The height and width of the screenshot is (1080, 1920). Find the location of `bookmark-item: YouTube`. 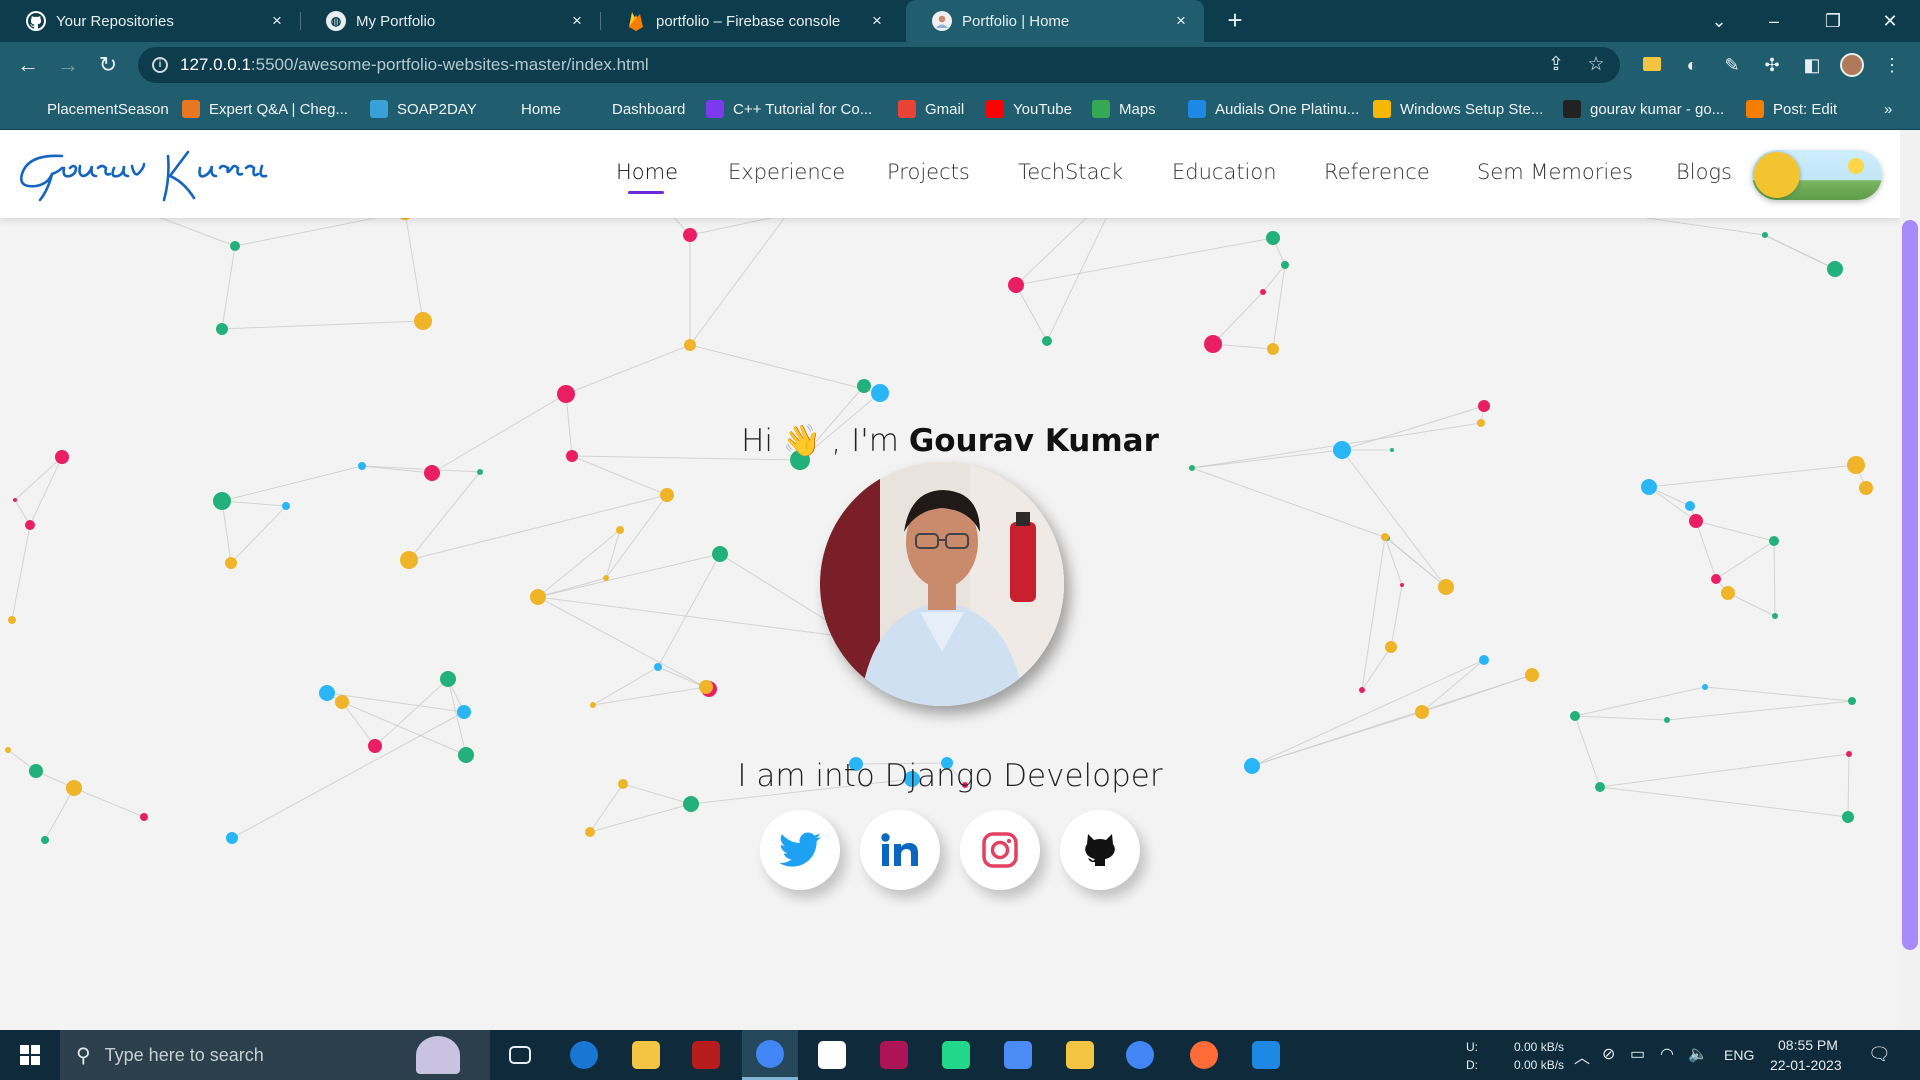

bookmark-item: YouTube is located at coordinates (1029, 109).